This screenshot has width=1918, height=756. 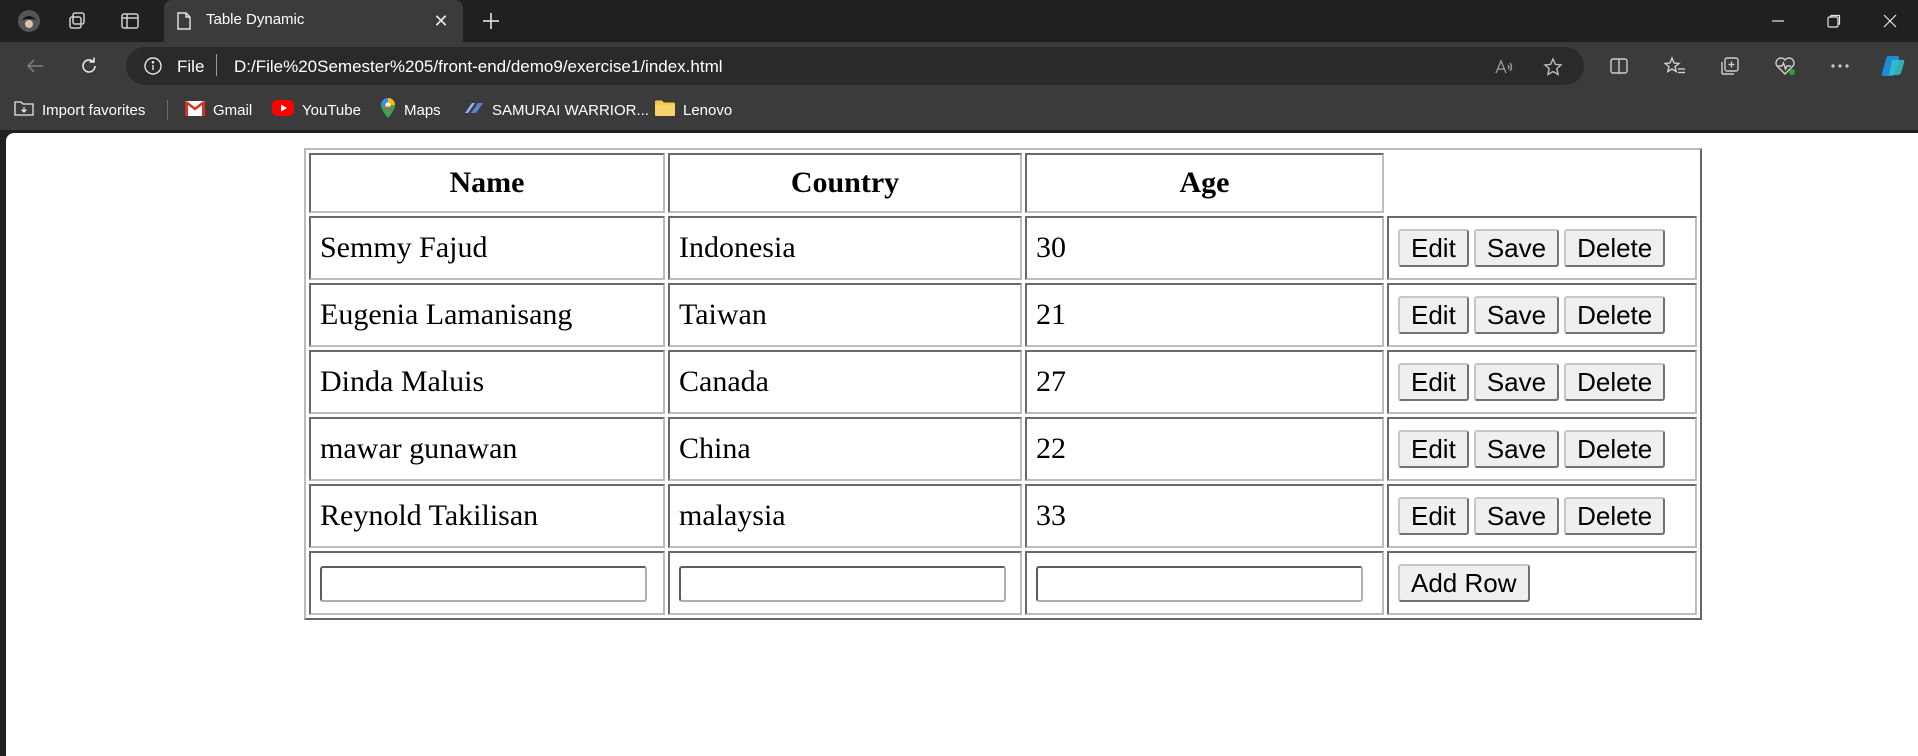 I want to click on site-info-icon, so click(x=153, y=66).